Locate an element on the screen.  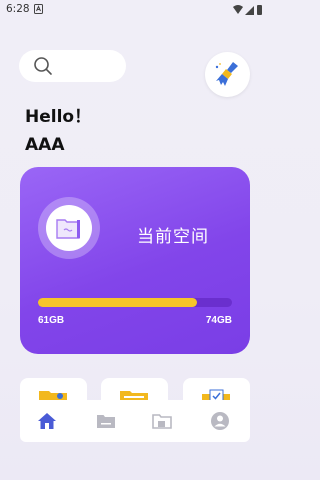
used-space-label: 61GB is located at coordinates (51, 320).